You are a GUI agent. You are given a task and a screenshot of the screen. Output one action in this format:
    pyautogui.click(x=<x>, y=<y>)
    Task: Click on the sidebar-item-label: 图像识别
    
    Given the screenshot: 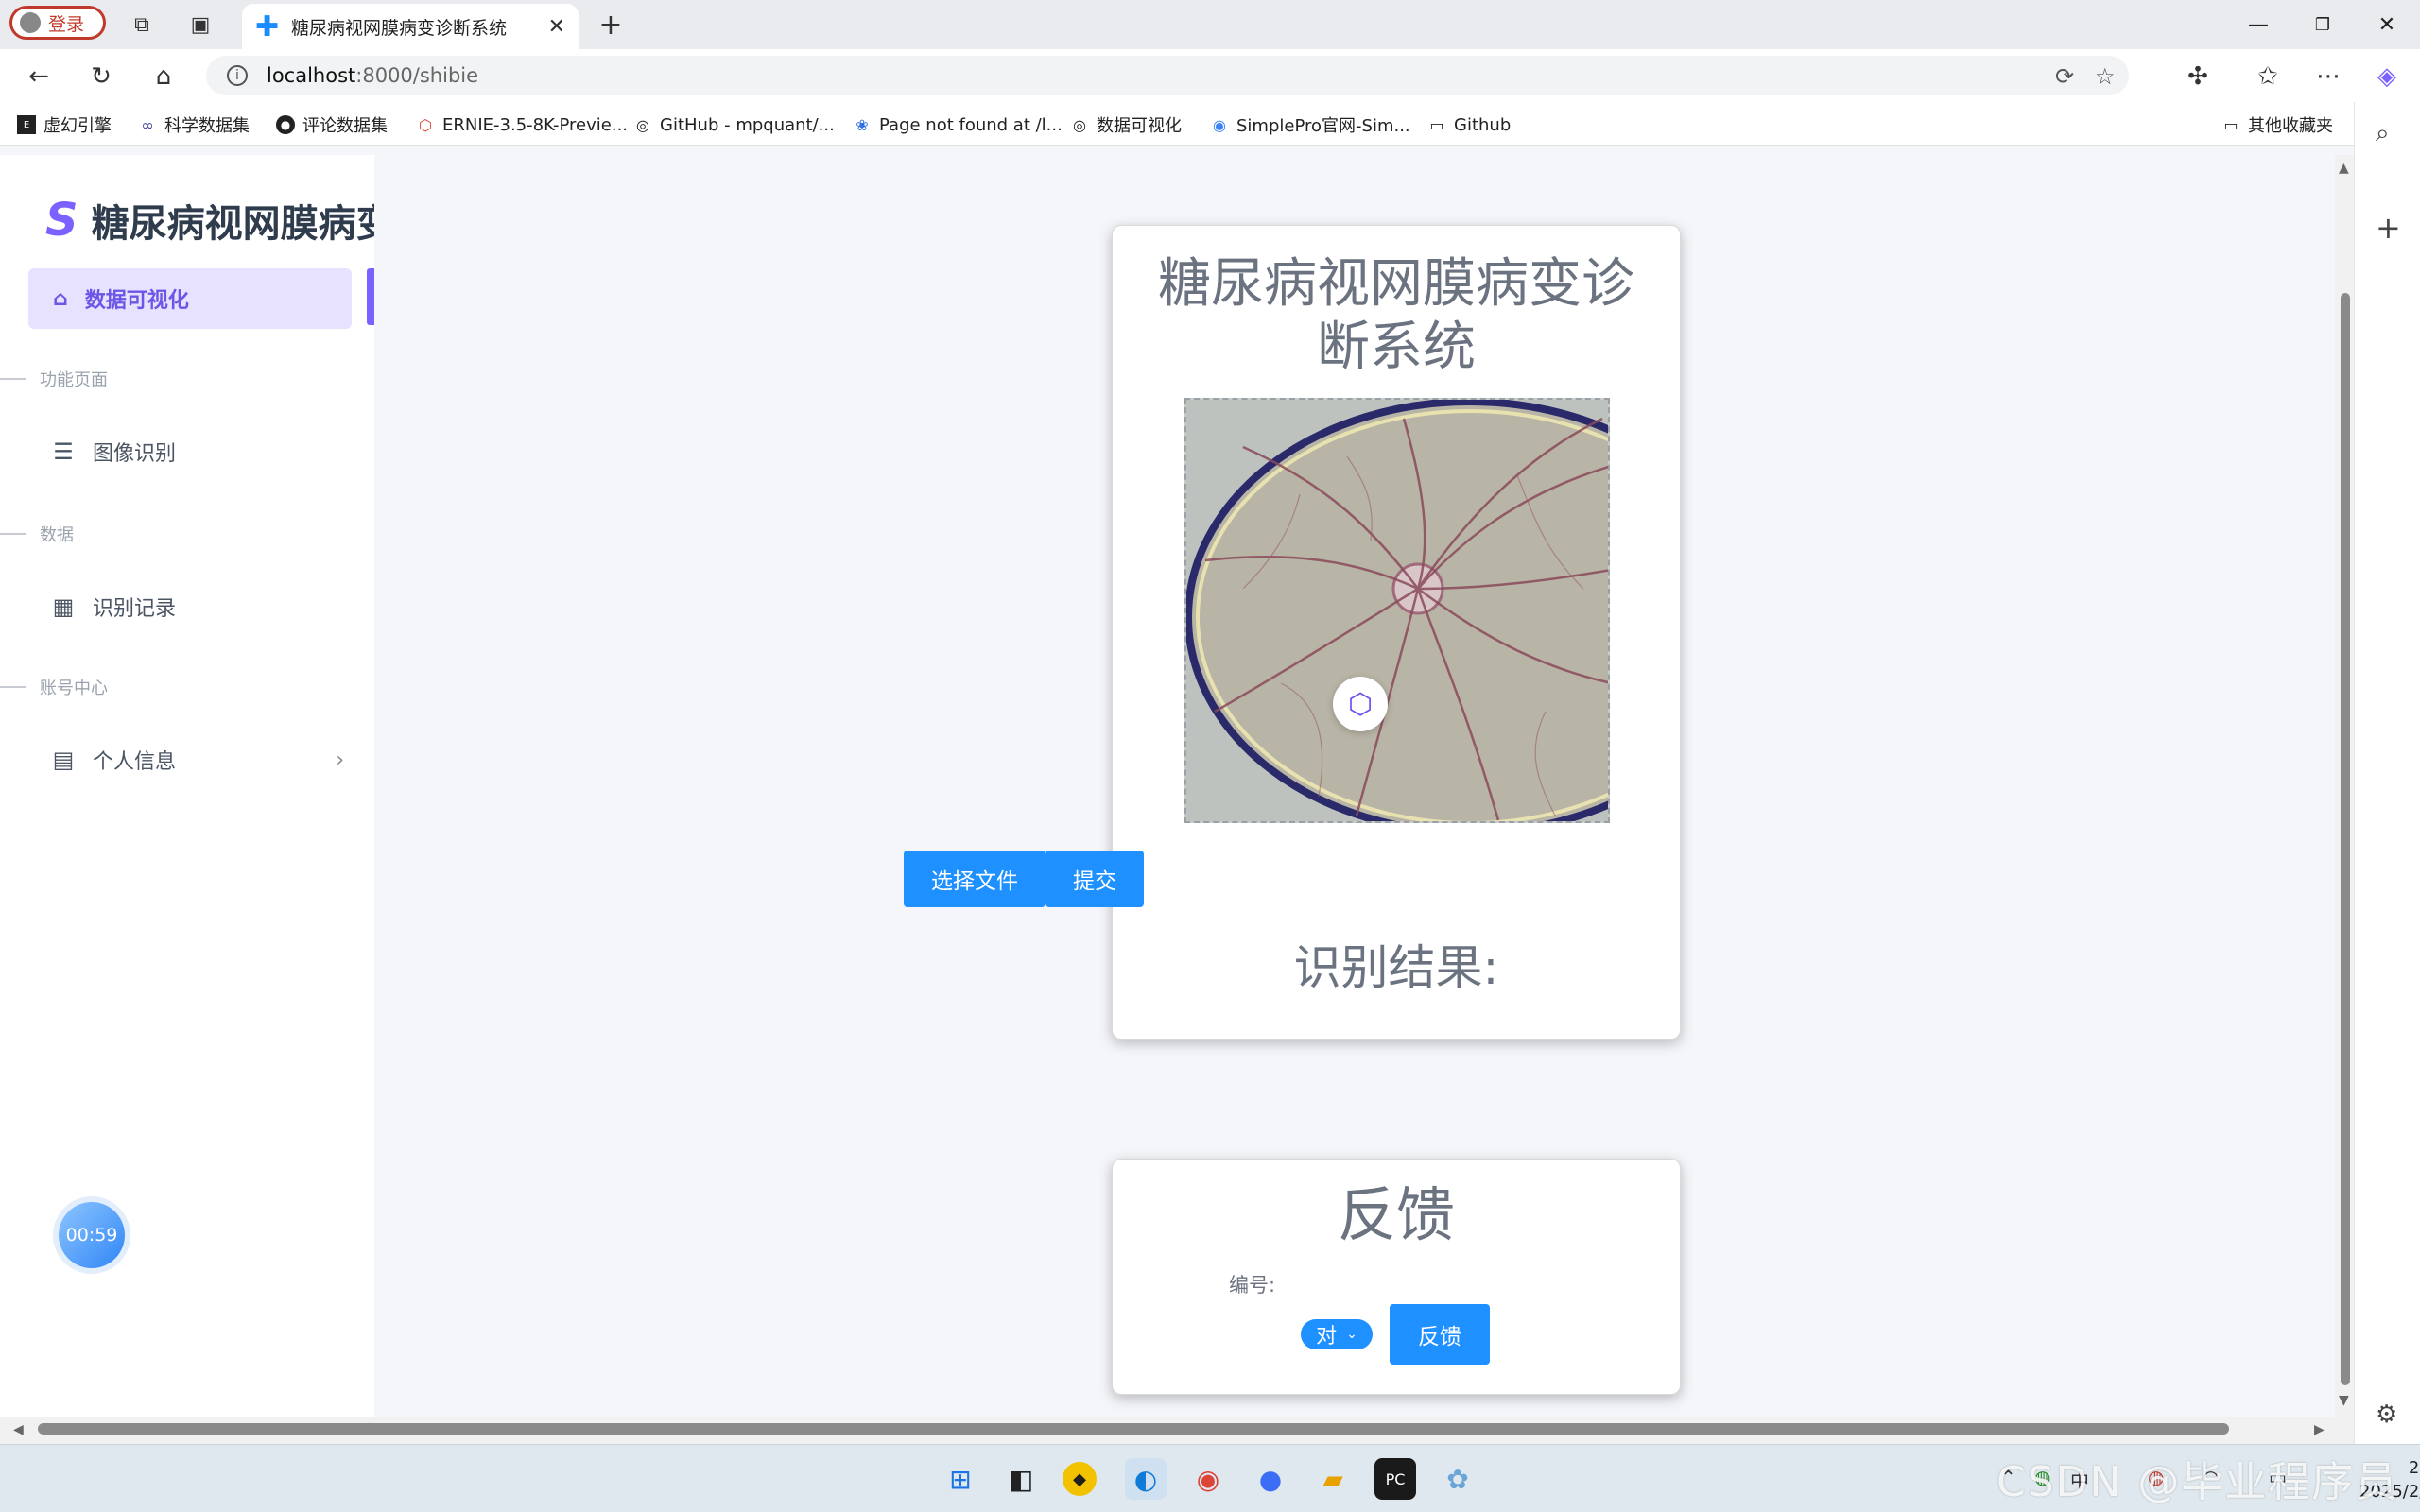 What is the action you would take?
    pyautogui.click(x=135, y=454)
    